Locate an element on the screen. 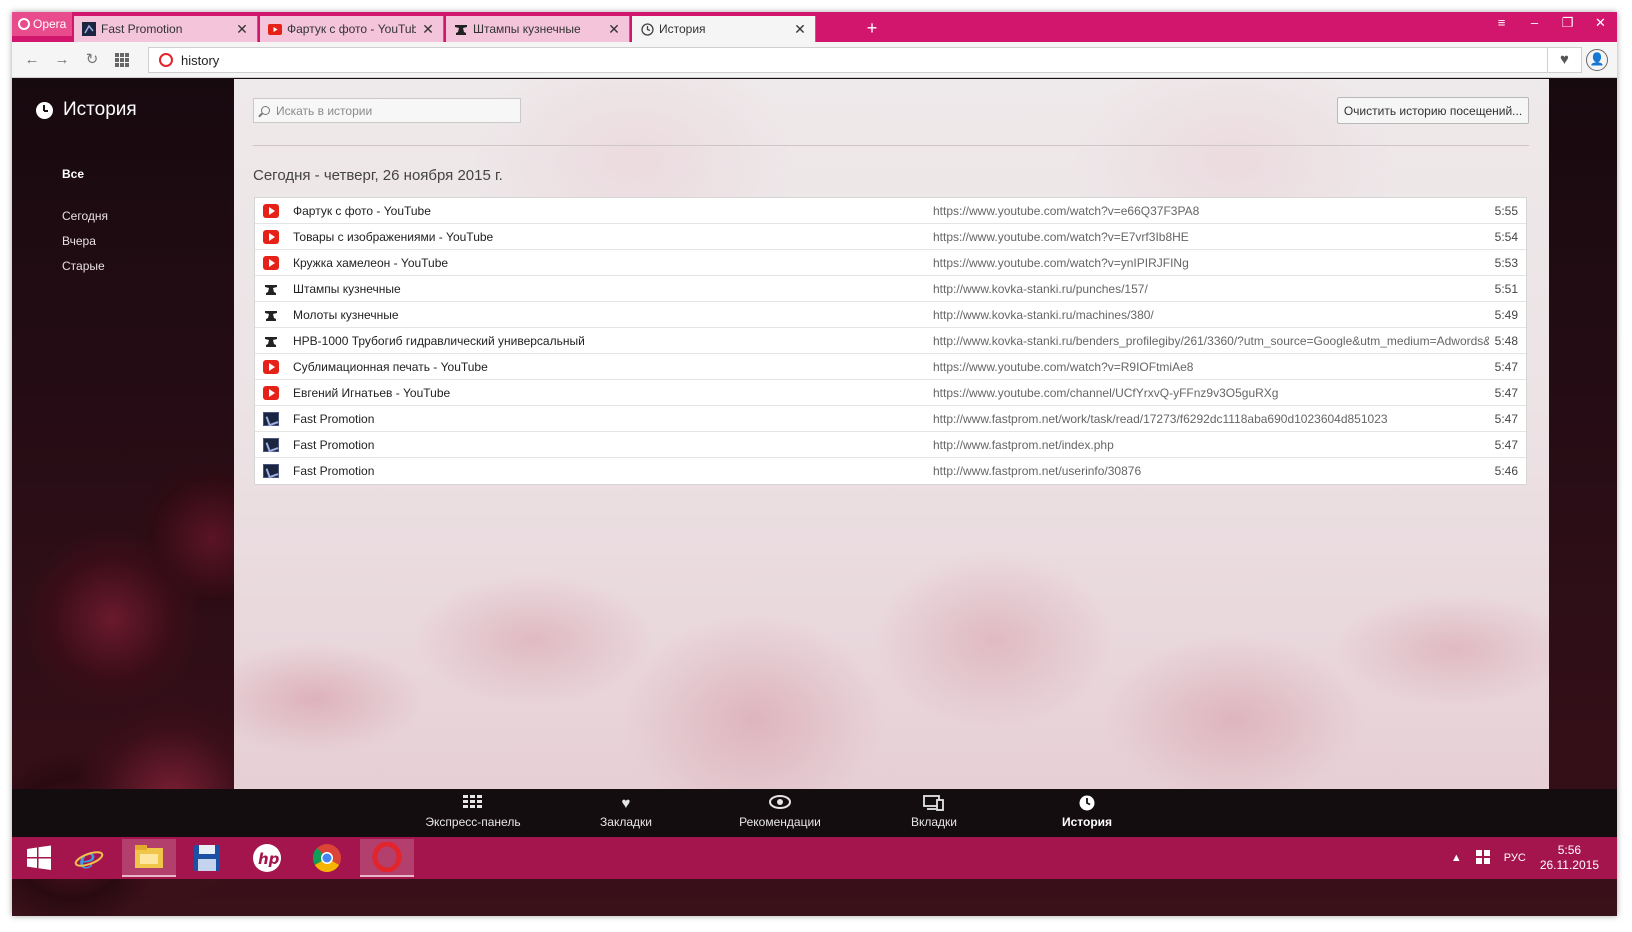  opera-menu-button: Opera is located at coordinates (42, 24).